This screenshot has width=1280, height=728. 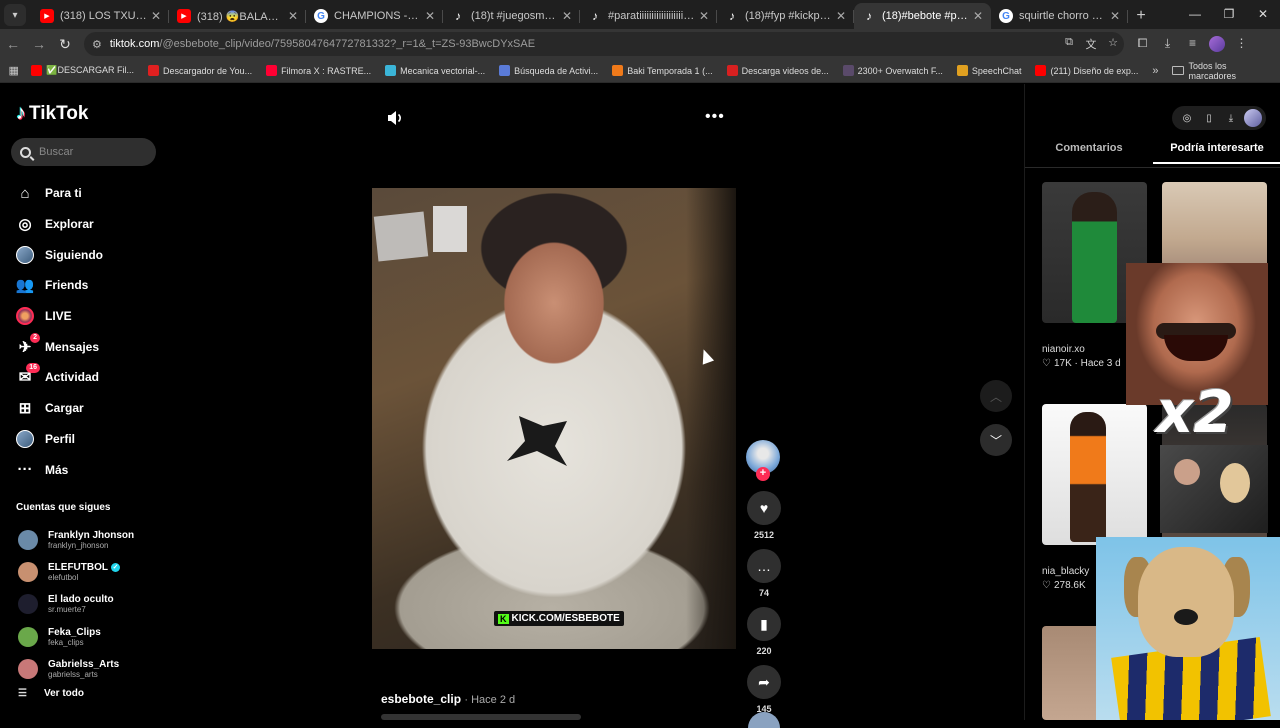 I want to click on author-avatar: +, so click(x=763, y=460).